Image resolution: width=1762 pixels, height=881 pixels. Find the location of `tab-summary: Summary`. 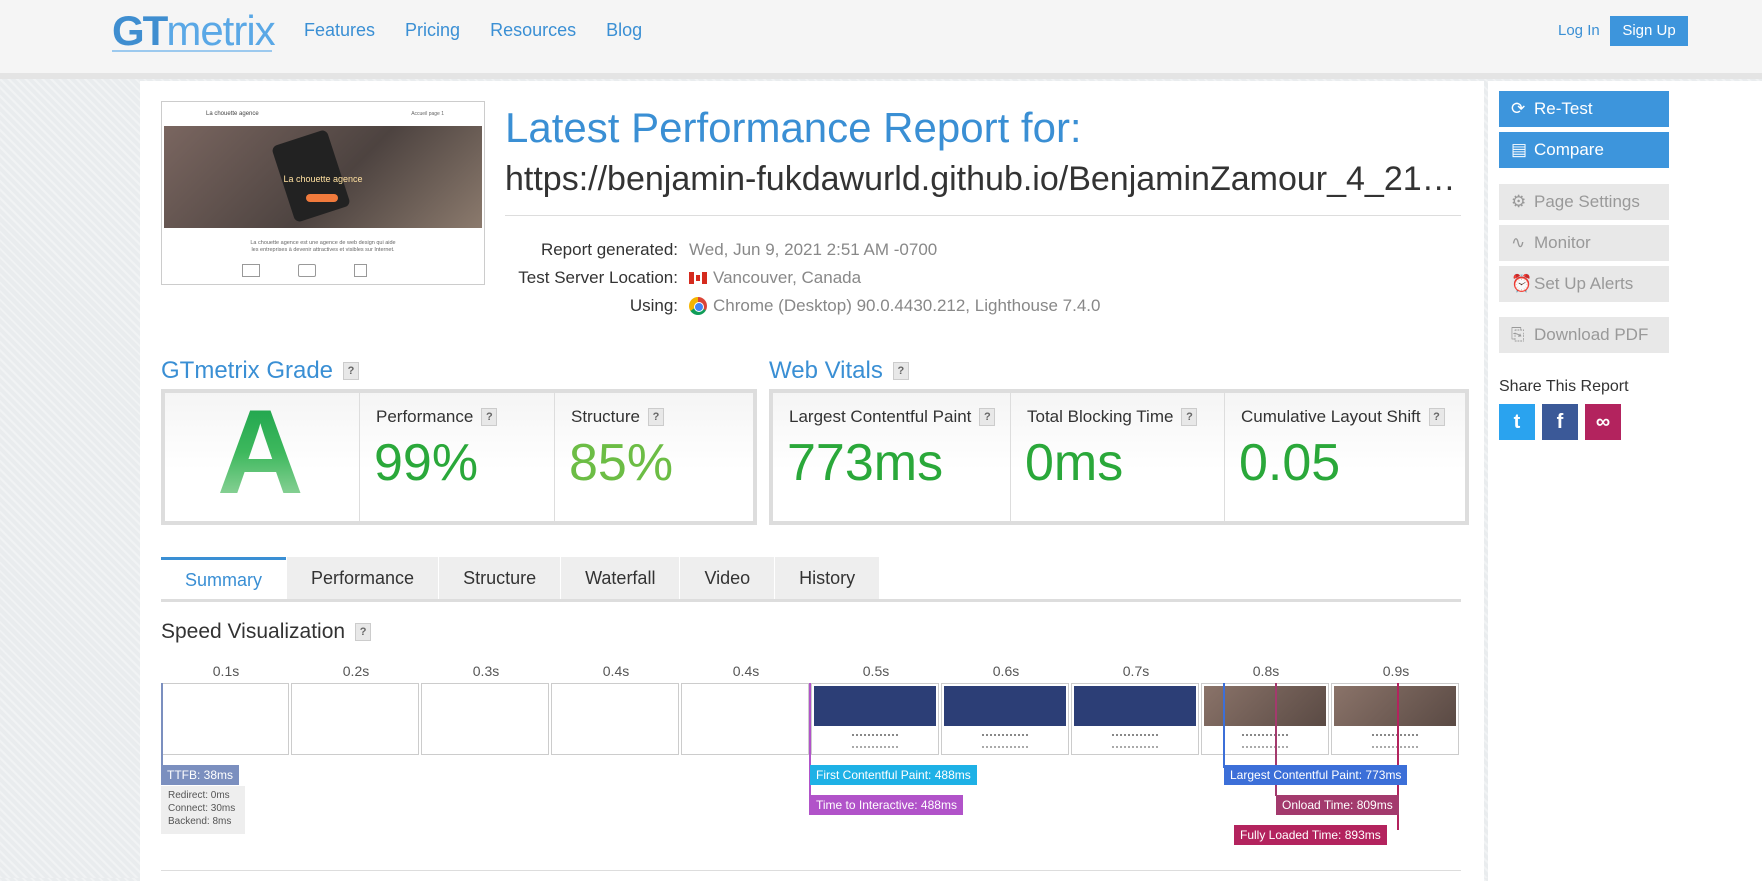

tab-summary: Summary is located at coordinates (224, 579).